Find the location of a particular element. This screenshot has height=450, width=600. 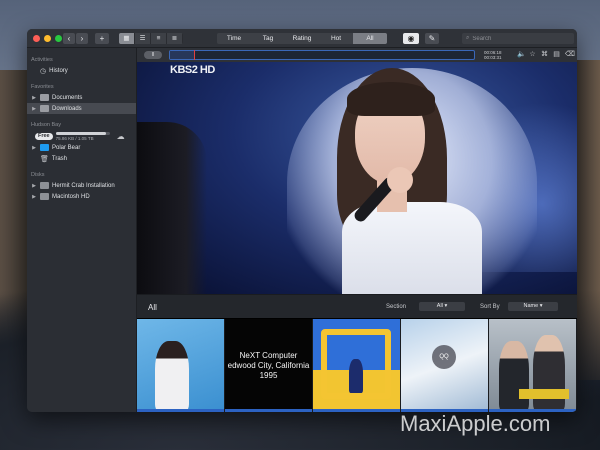

view-mode-control: ▦ ☰ ≡ ≣ is located at coordinates (151, 38).